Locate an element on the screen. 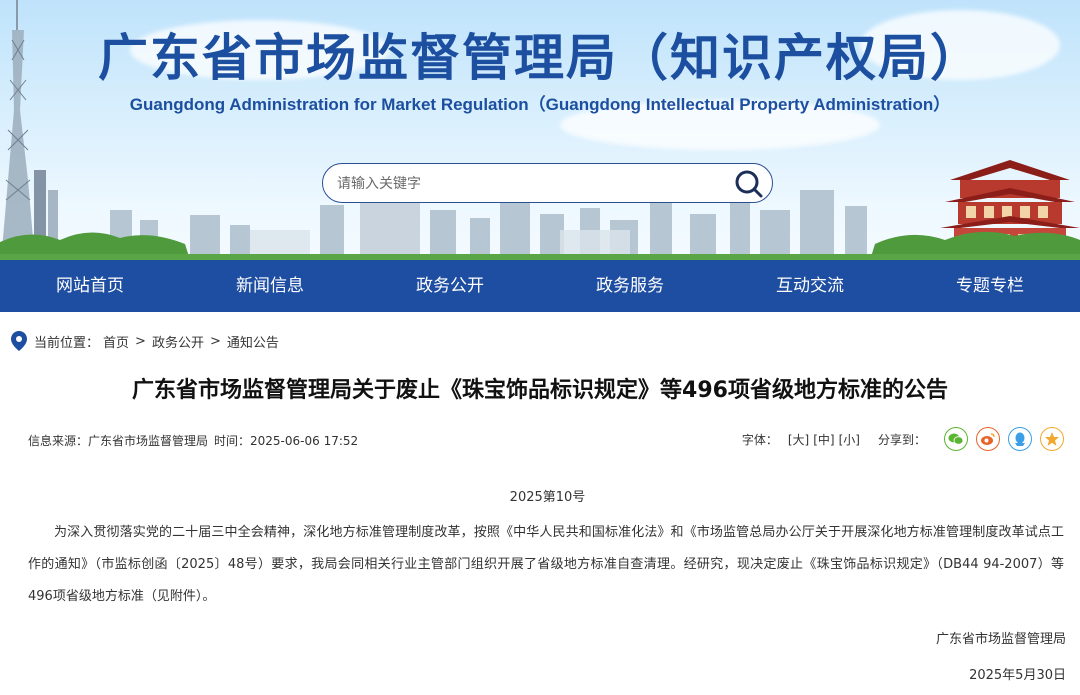 The height and width of the screenshot is (695, 1080). nav-item-government-affairs: 政务公开 is located at coordinates (450, 286).